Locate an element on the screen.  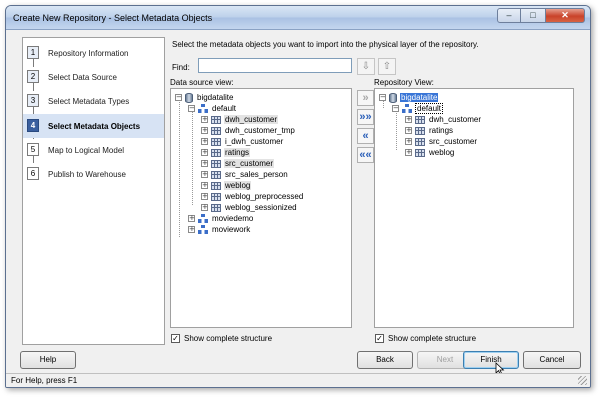
back-button: Back is located at coordinates (385, 360).